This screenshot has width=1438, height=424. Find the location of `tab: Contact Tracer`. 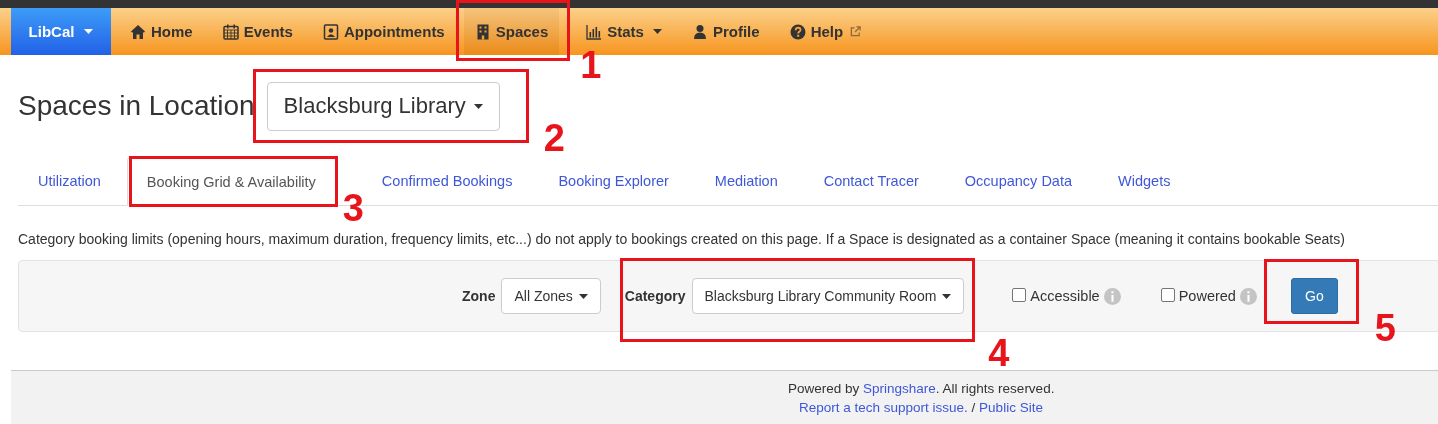

tab: Contact Tracer is located at coordinates (871, 181).